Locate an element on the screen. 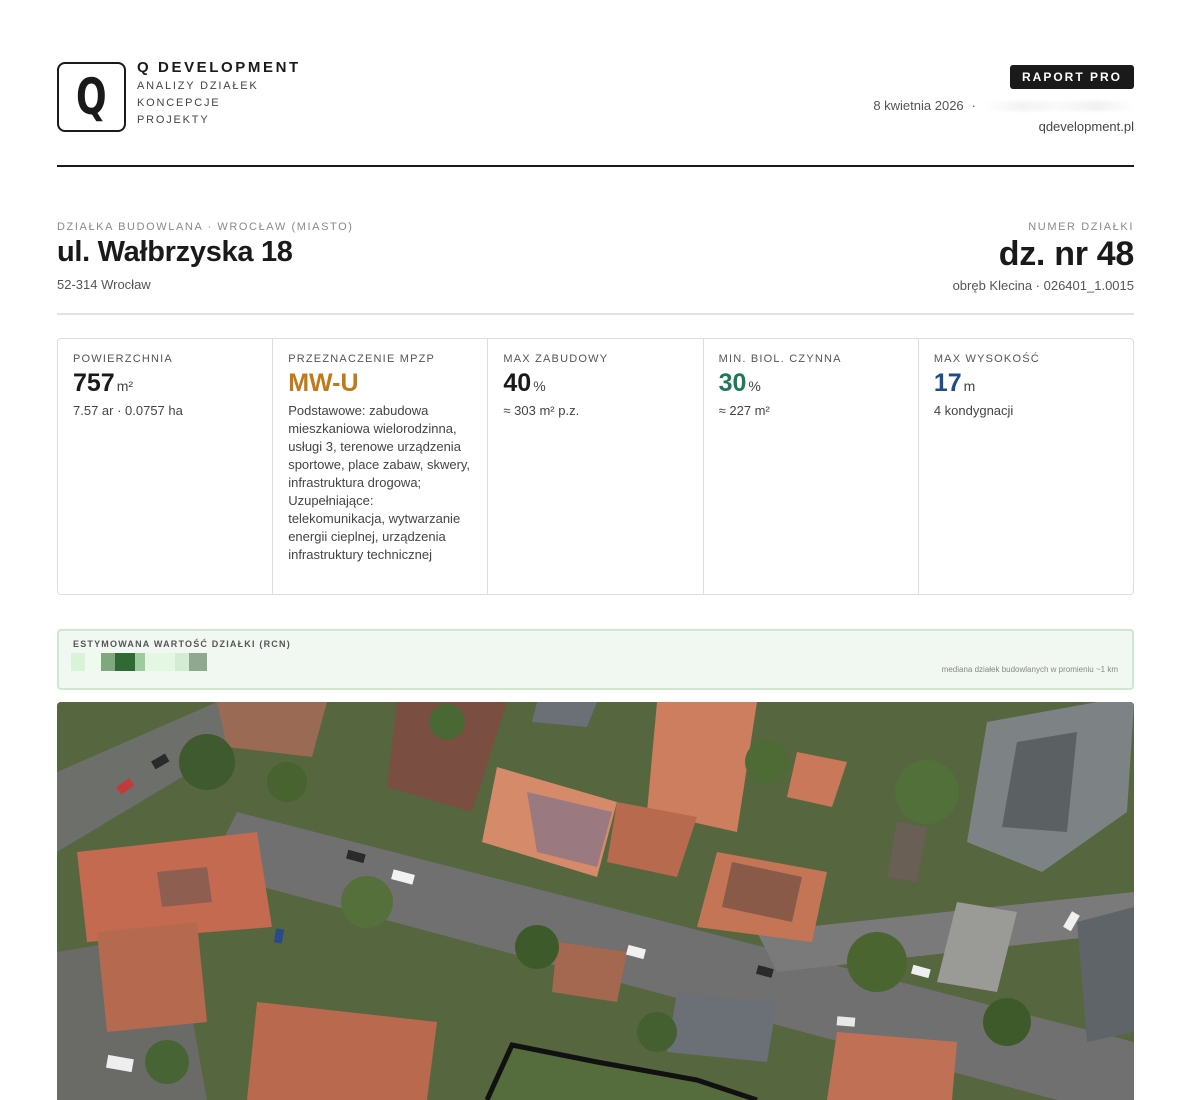 This screenshot has height=1100, width=1190. logo-letter: Q is located at coordinates (91, 97).